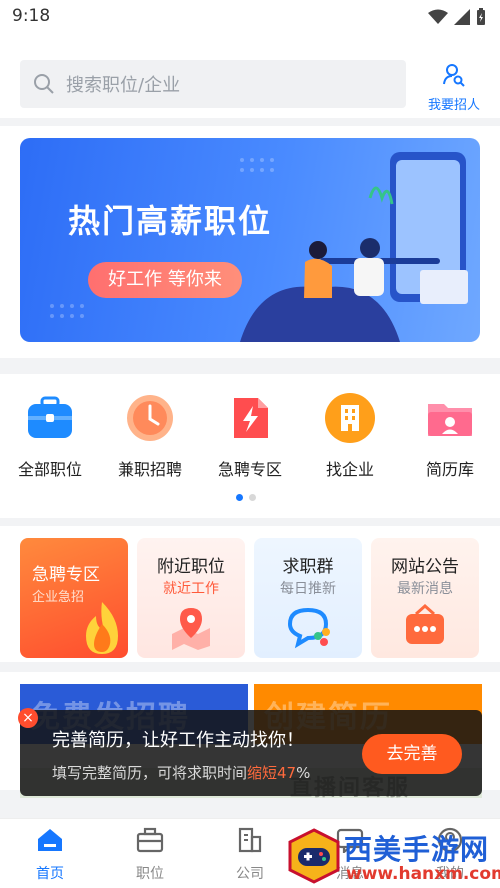 This screenshot has width=500, height=888. Describe the element at coordinates (150, 773) in the screenshot. I see `toast-sub-prefix: 填写完整简历，可将求职时间` at that location.